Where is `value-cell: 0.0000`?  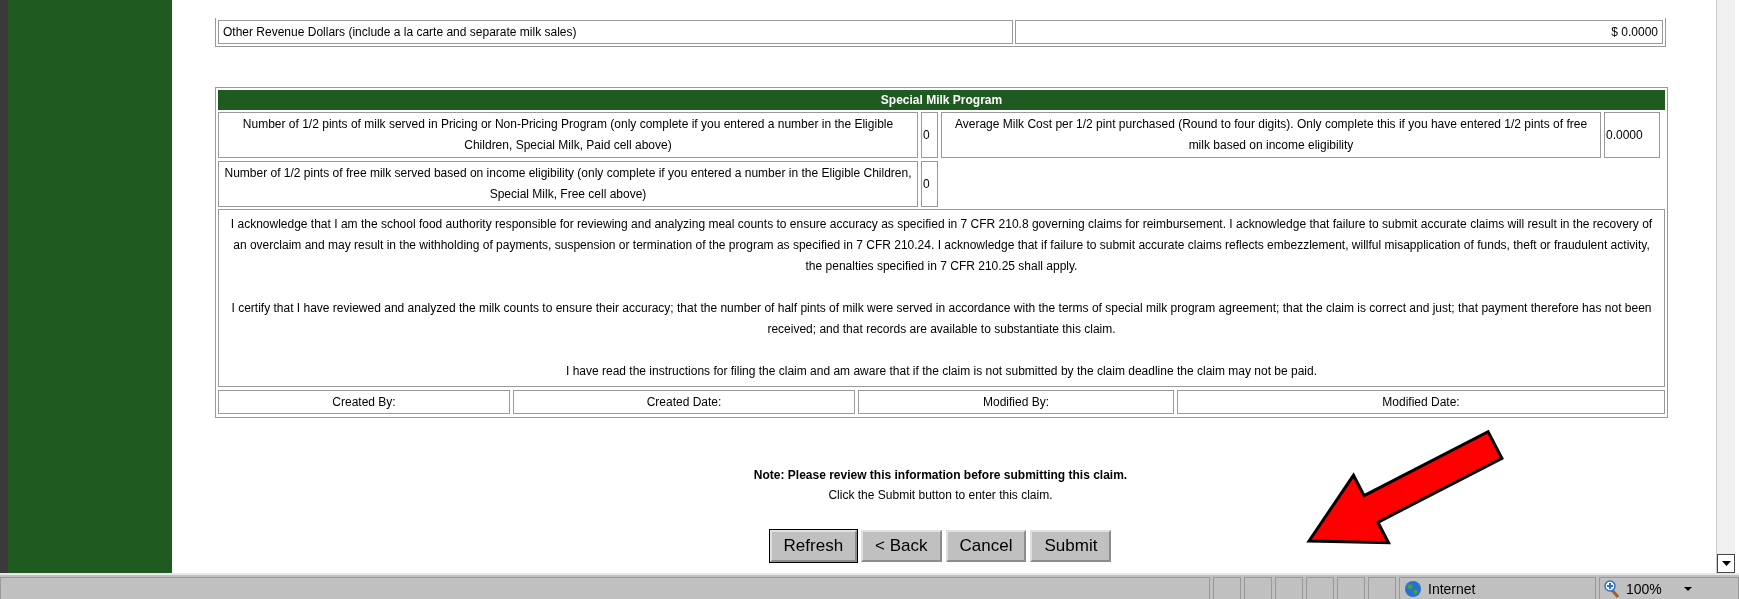
value-cell: 0.0000 is located at coordinates (1632, 135).